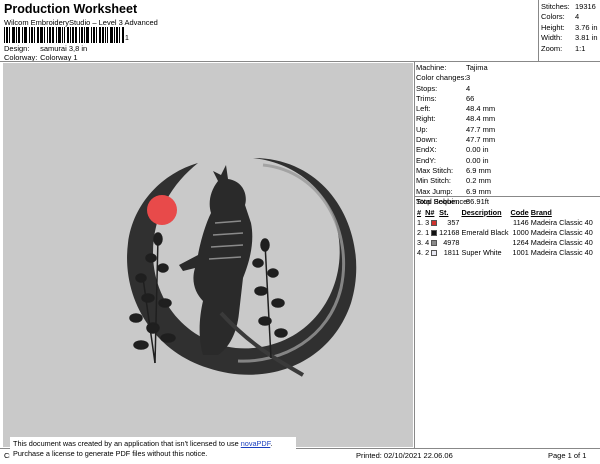  I want to click on stat-value: Tajima, so click(477, 67).